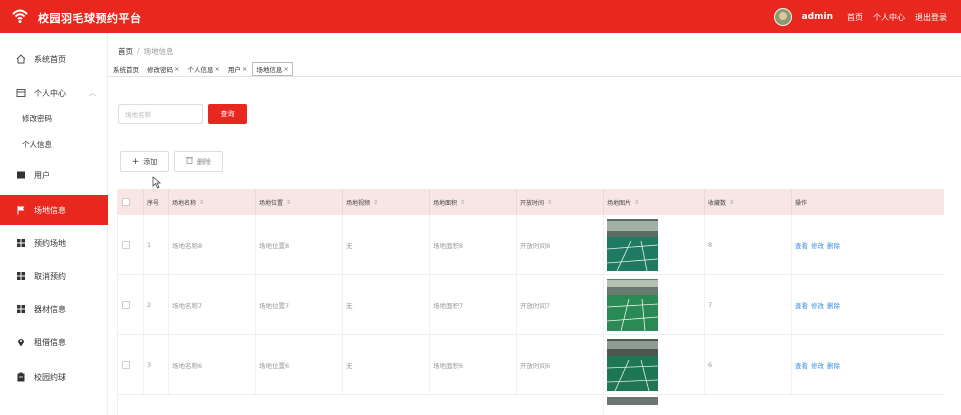 The width and height of the screenshot is (961, 415). What do you see at coordinates (298, 202) in the screenshot?
I see `column-header: 场地位置 ⇕` at bounding box center [298, 202].